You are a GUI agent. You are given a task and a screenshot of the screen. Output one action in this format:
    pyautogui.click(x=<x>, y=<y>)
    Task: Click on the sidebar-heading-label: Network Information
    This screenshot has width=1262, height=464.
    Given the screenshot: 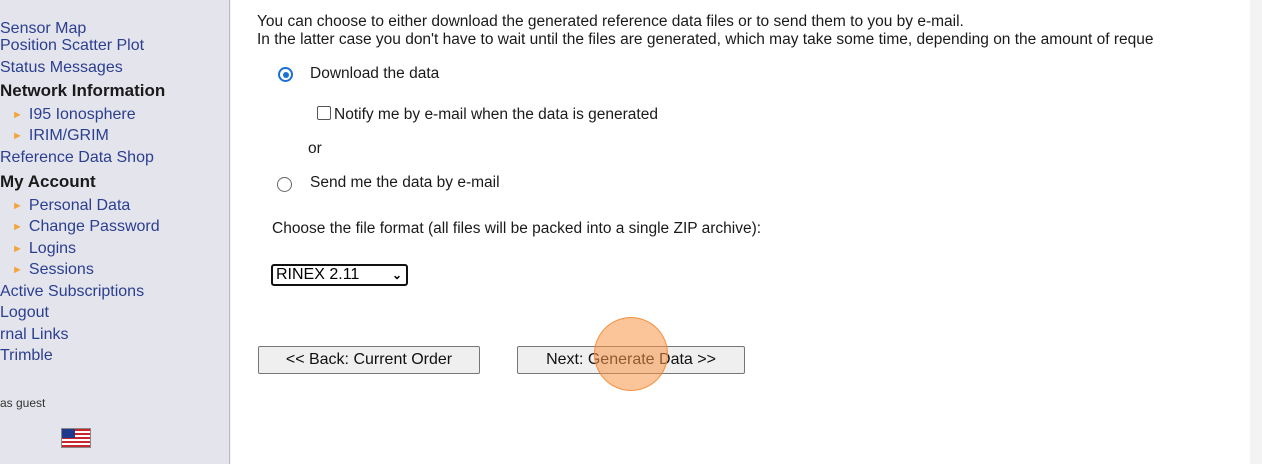 What is the action you would take?
    pyautogui.click(x=83, y=90)
    